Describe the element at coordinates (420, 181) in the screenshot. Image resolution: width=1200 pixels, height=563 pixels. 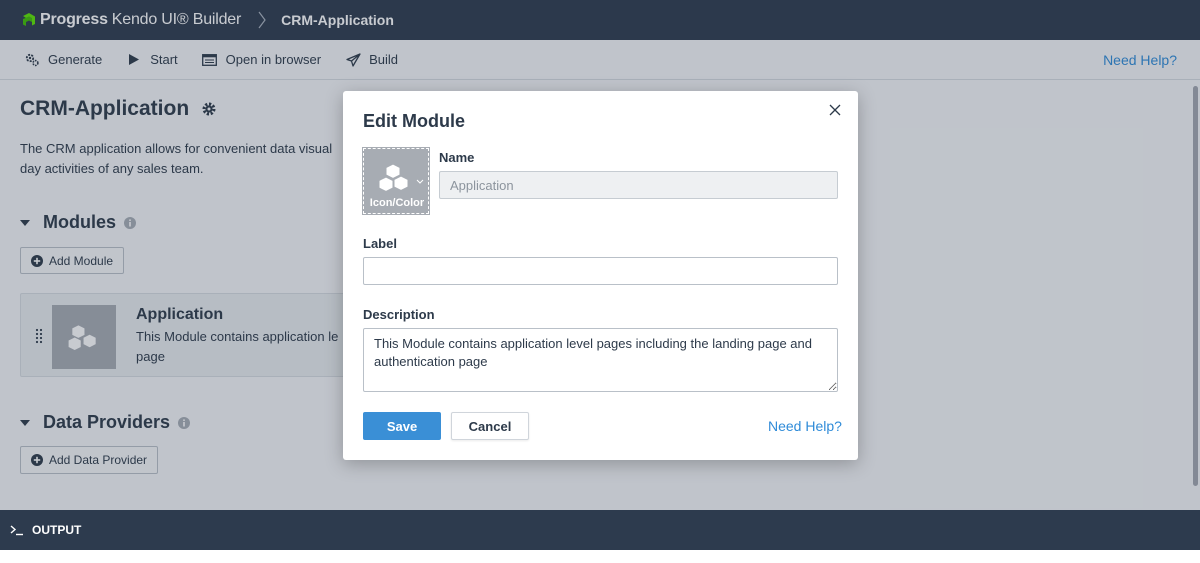
I see `chevron-down-icon` at that location.